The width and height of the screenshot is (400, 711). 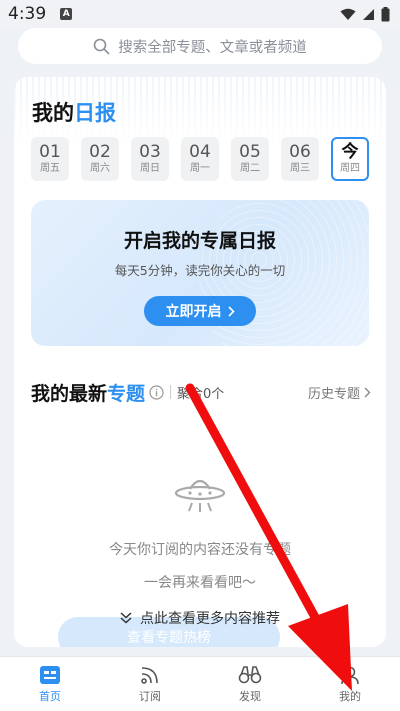 What do you see at coordinates (100, 168) in the screenshot?
I see `date-weekday: 周六` at bounding box center [100, 168].